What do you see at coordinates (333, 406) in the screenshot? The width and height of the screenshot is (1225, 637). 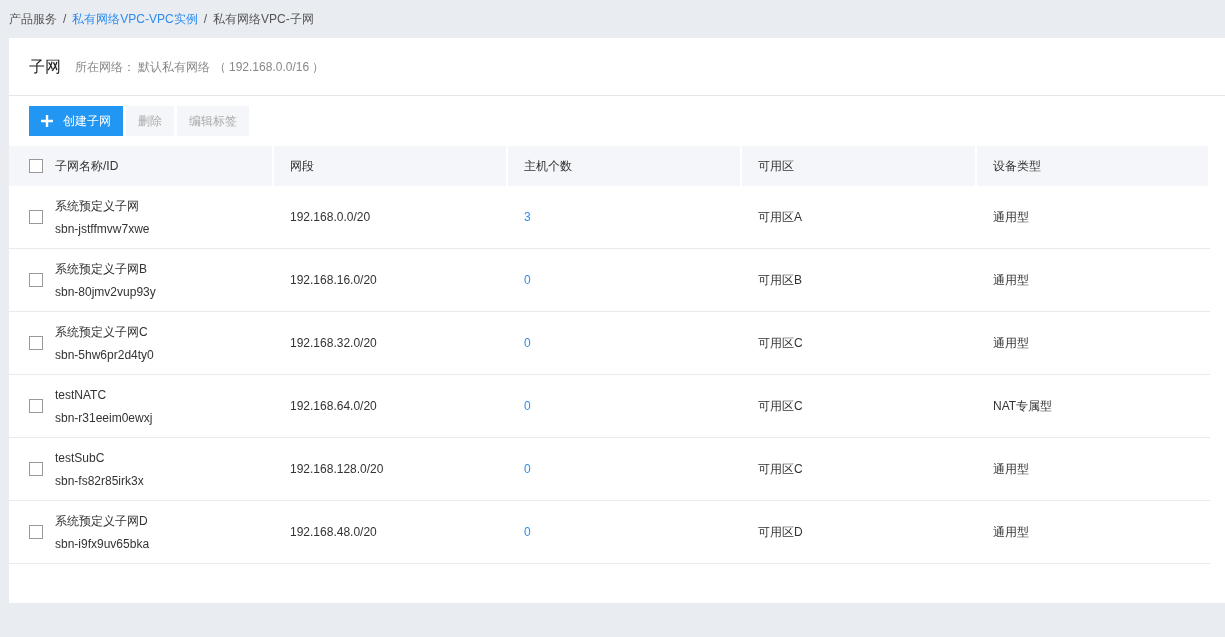 I see `cidr-cell-text: 192.168.64.0/20` at bounding box center [333, 406].